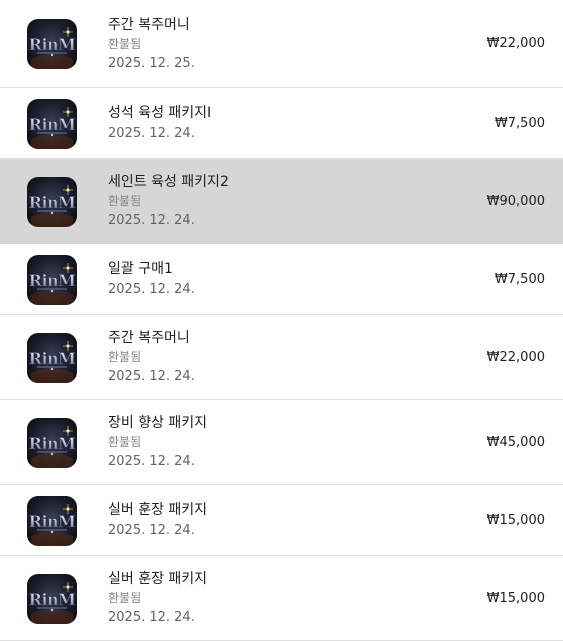 Image resolution: width=563 pixels, height=641 pixels. What do you see at coordinates (168, 201) in the screenshot?
I see `purchase-info: 세인트 육성 패키지2 환불됨 2025. 12. 24.` at bounding box center [168, 201].